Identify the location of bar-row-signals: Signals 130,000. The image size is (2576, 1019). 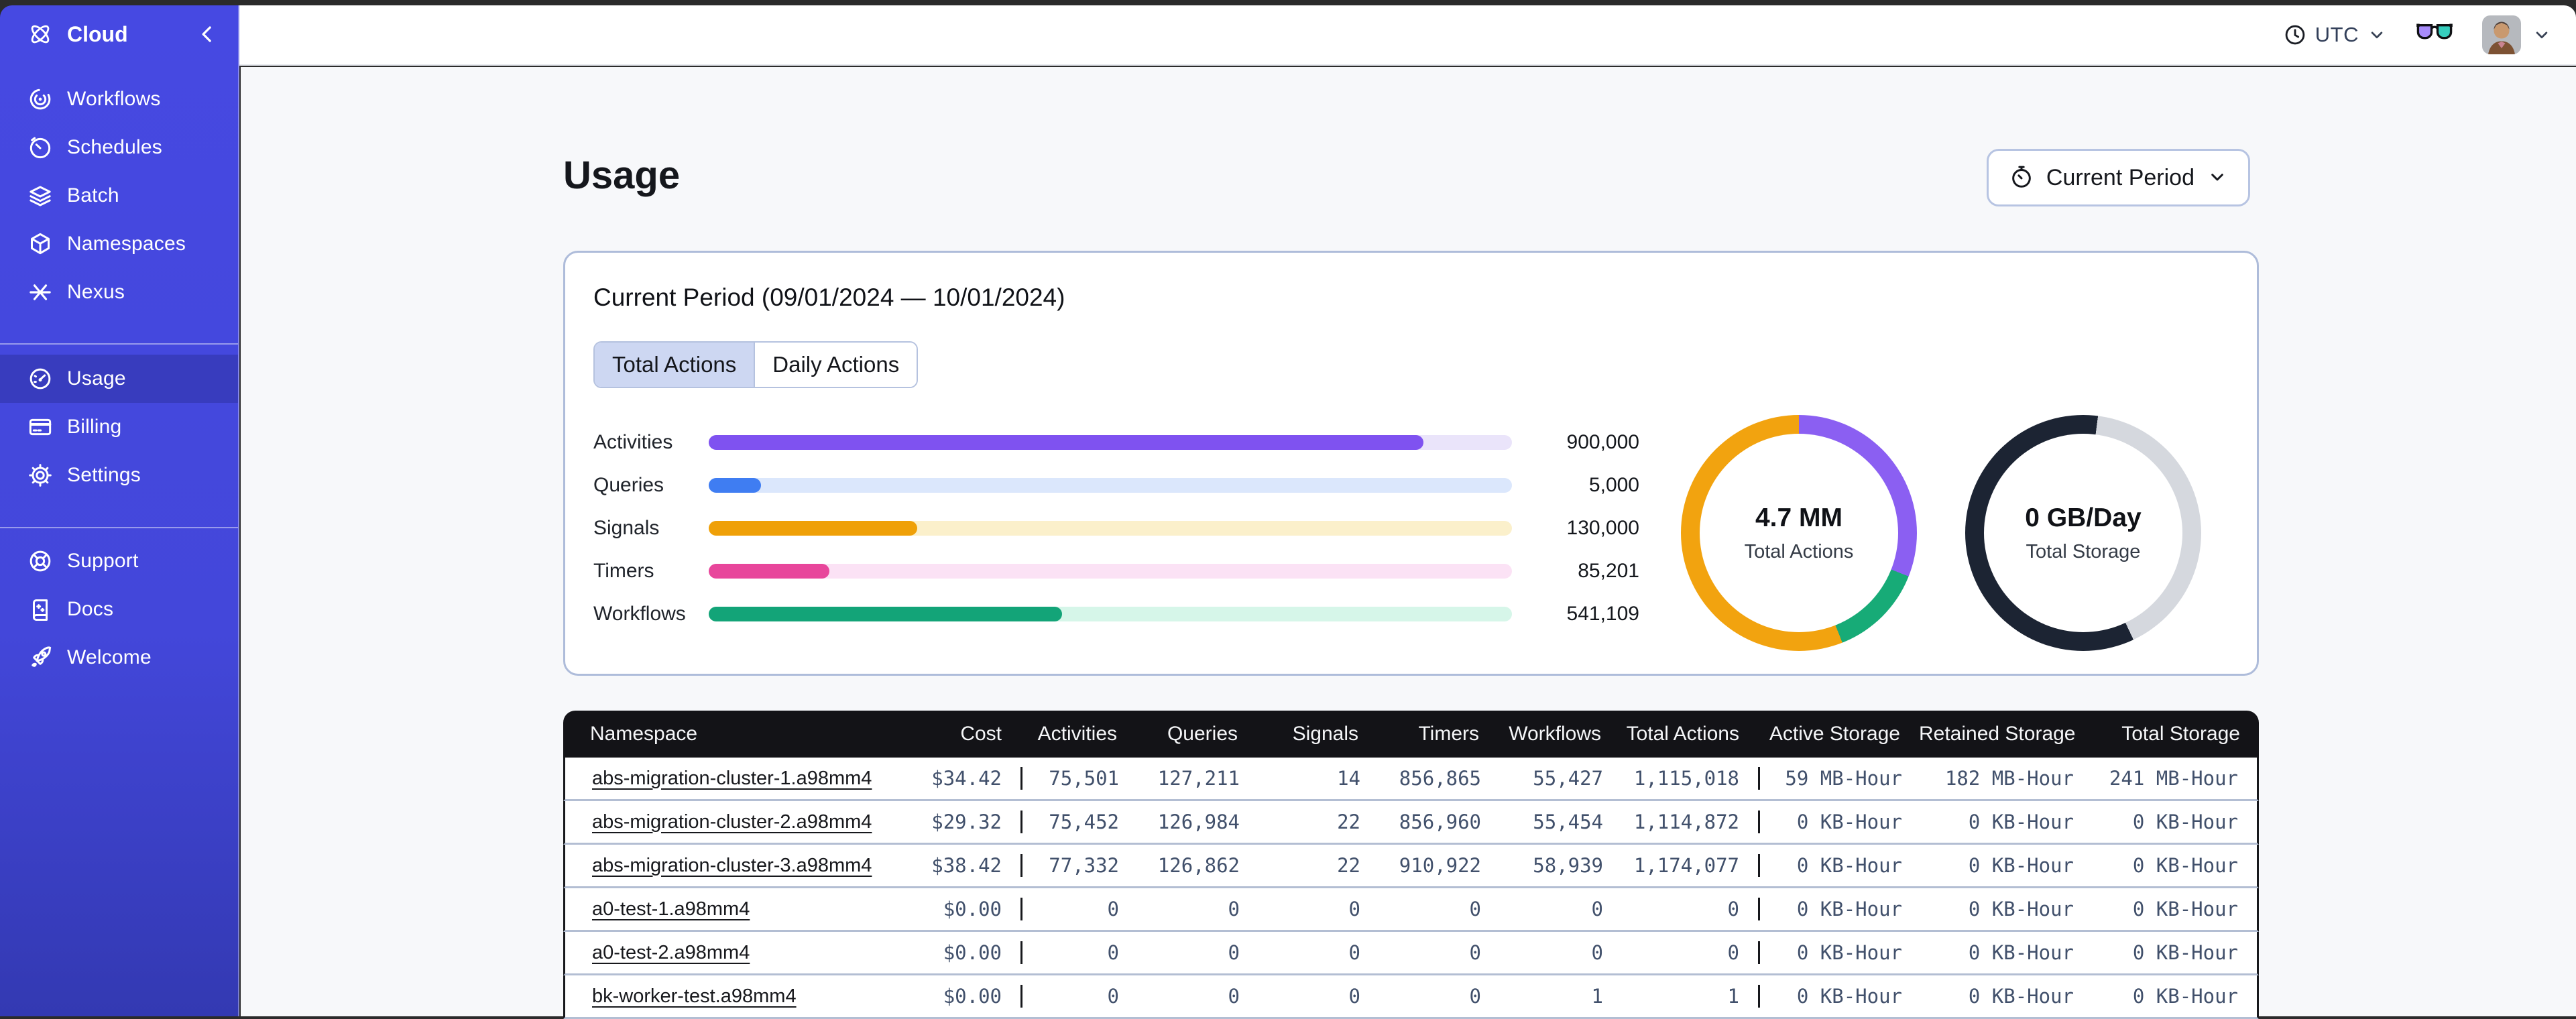
(1117, 528).